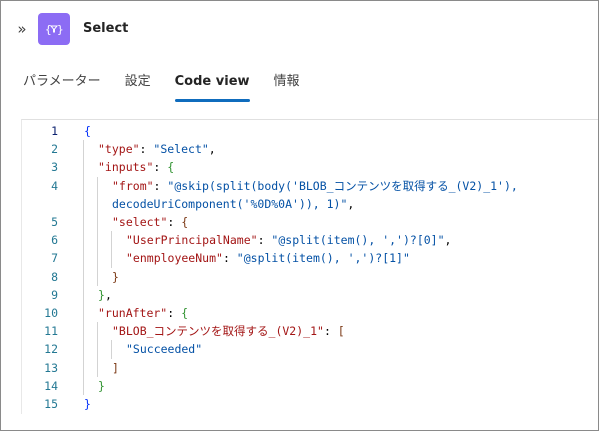 The height and width of the screenshot is (431, 599). What do you see at coordinates (51, 404) in the screenshot?
I see `line-number: 15` at bounding box center [51, 404].